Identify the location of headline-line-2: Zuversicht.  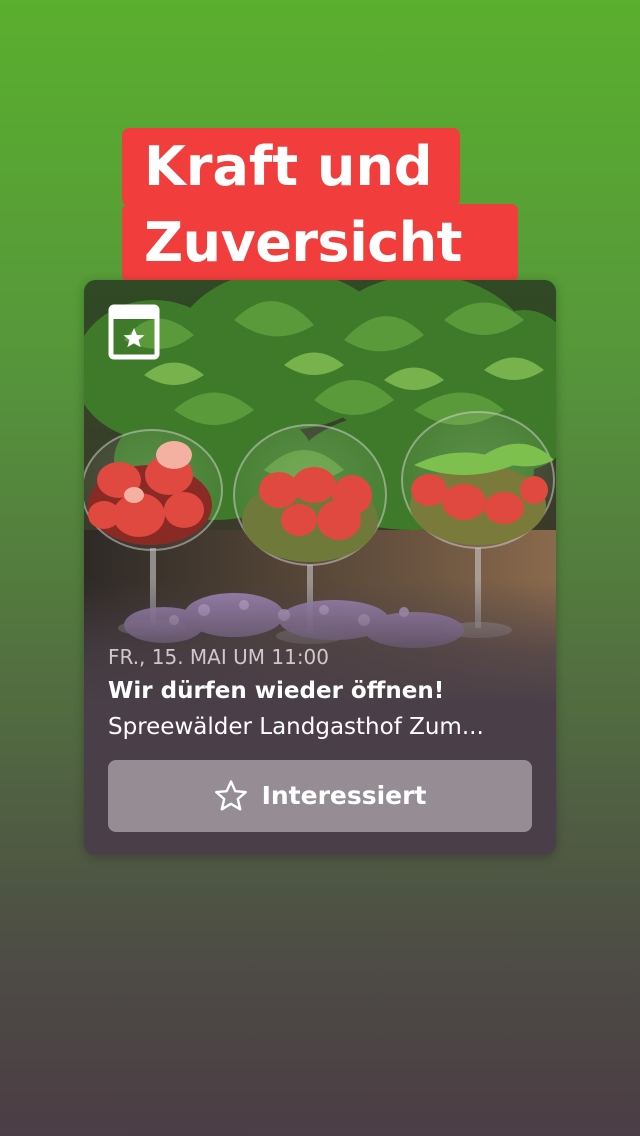
(320, 243).